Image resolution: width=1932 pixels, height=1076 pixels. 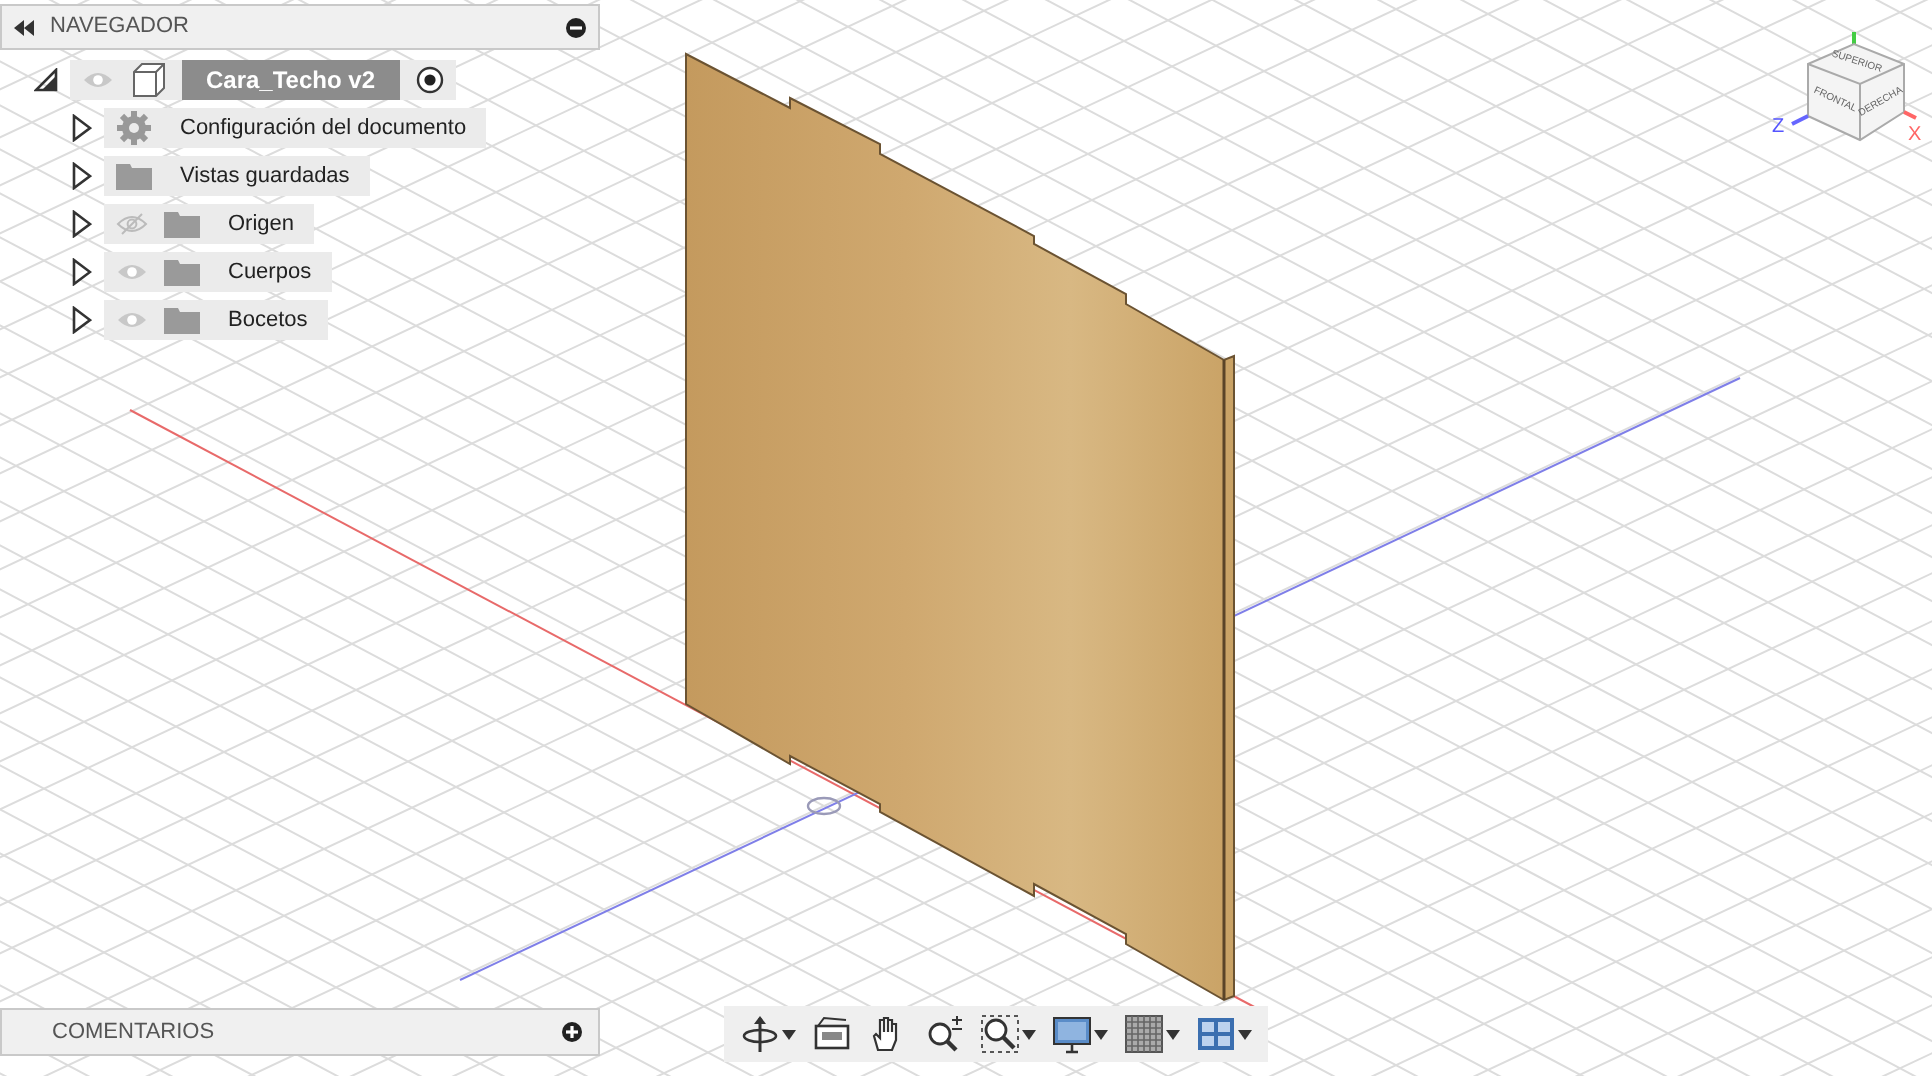 What do you see at coordinates (1778, 127) in the screenshot?
I see `axis-label: Z` at bounding box center [1778, 127].